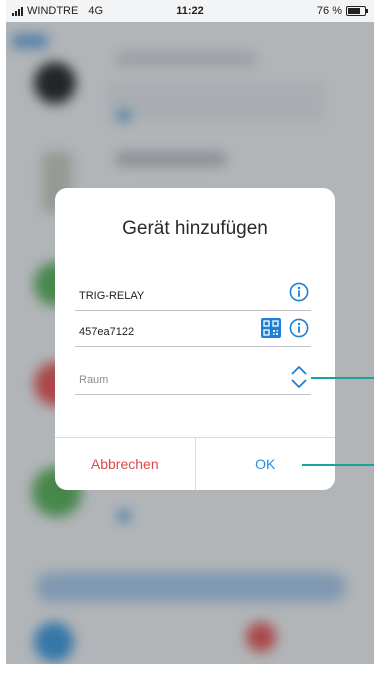 Image resolution: width=379 pixels, height=673 pixels. Describe the element at coordinates (299, 377) in the screenshot. I see `up-down-chevron-icon` at that location.